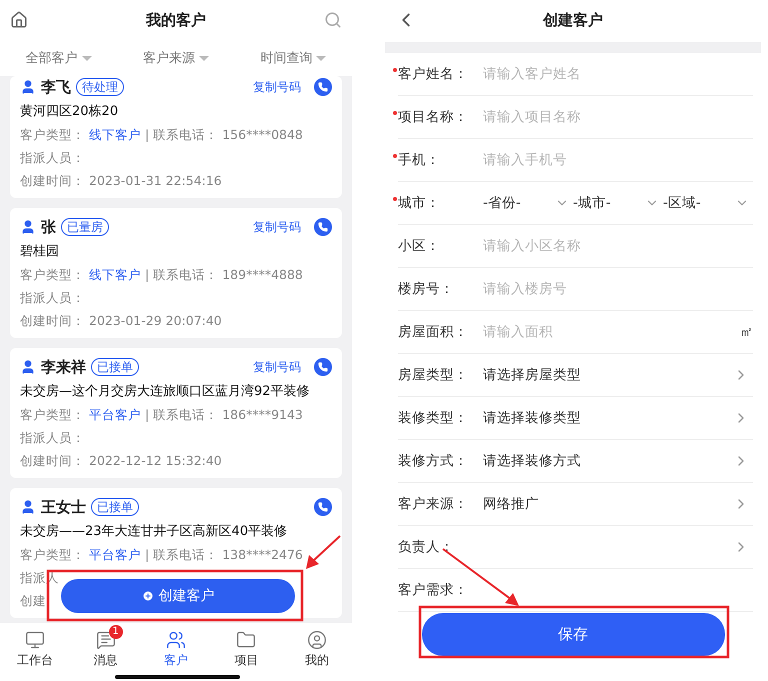  I want to click on dropdown: -区域-, so click(708, 203).